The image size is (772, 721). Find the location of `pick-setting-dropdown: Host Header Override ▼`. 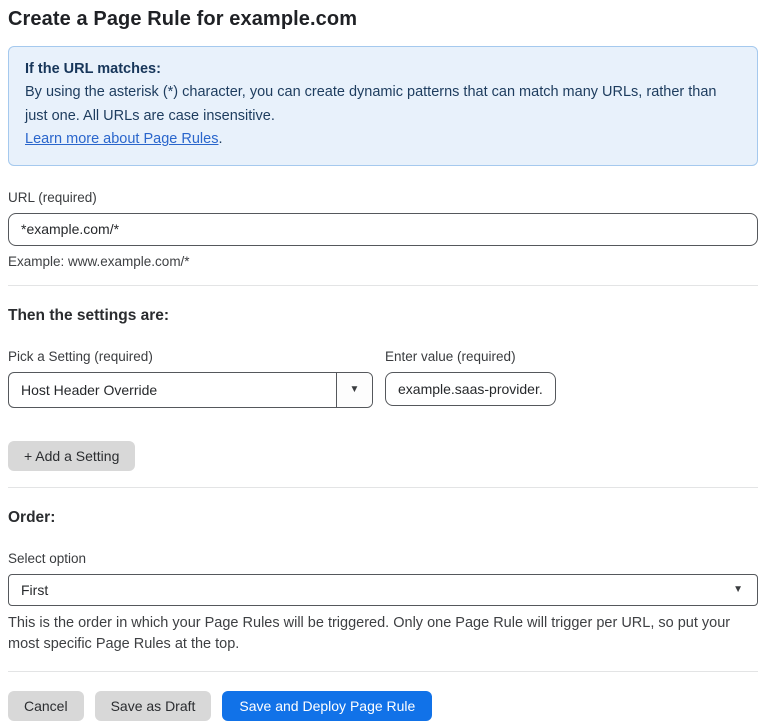

pick-setting-dropdown: Host Header Override ▼ is located at coordinates (190, 389).